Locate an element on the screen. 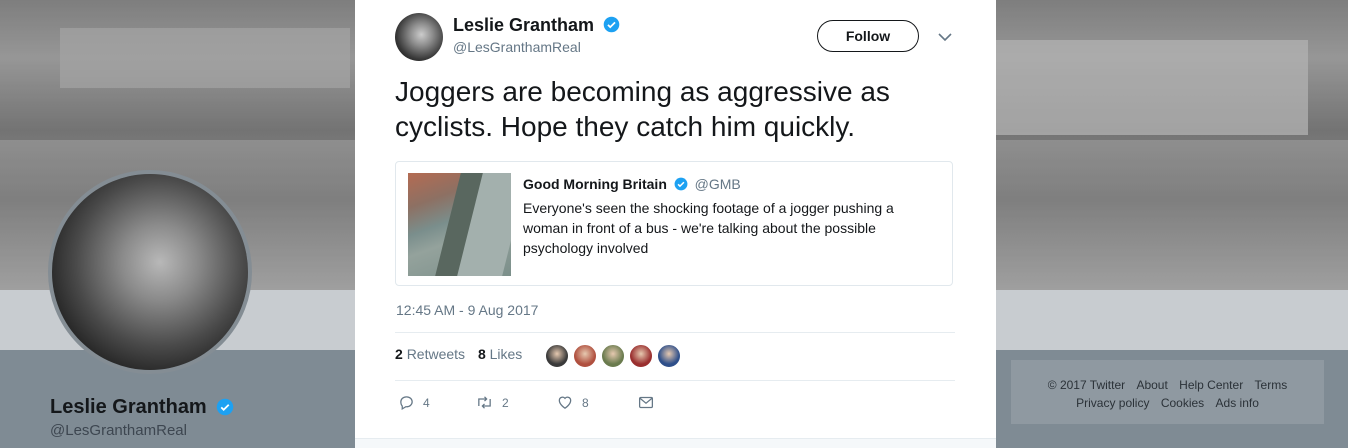 The width and height of the screenshot is (1348, 448). likes-label: Likes is located at coordinates (506, 354).